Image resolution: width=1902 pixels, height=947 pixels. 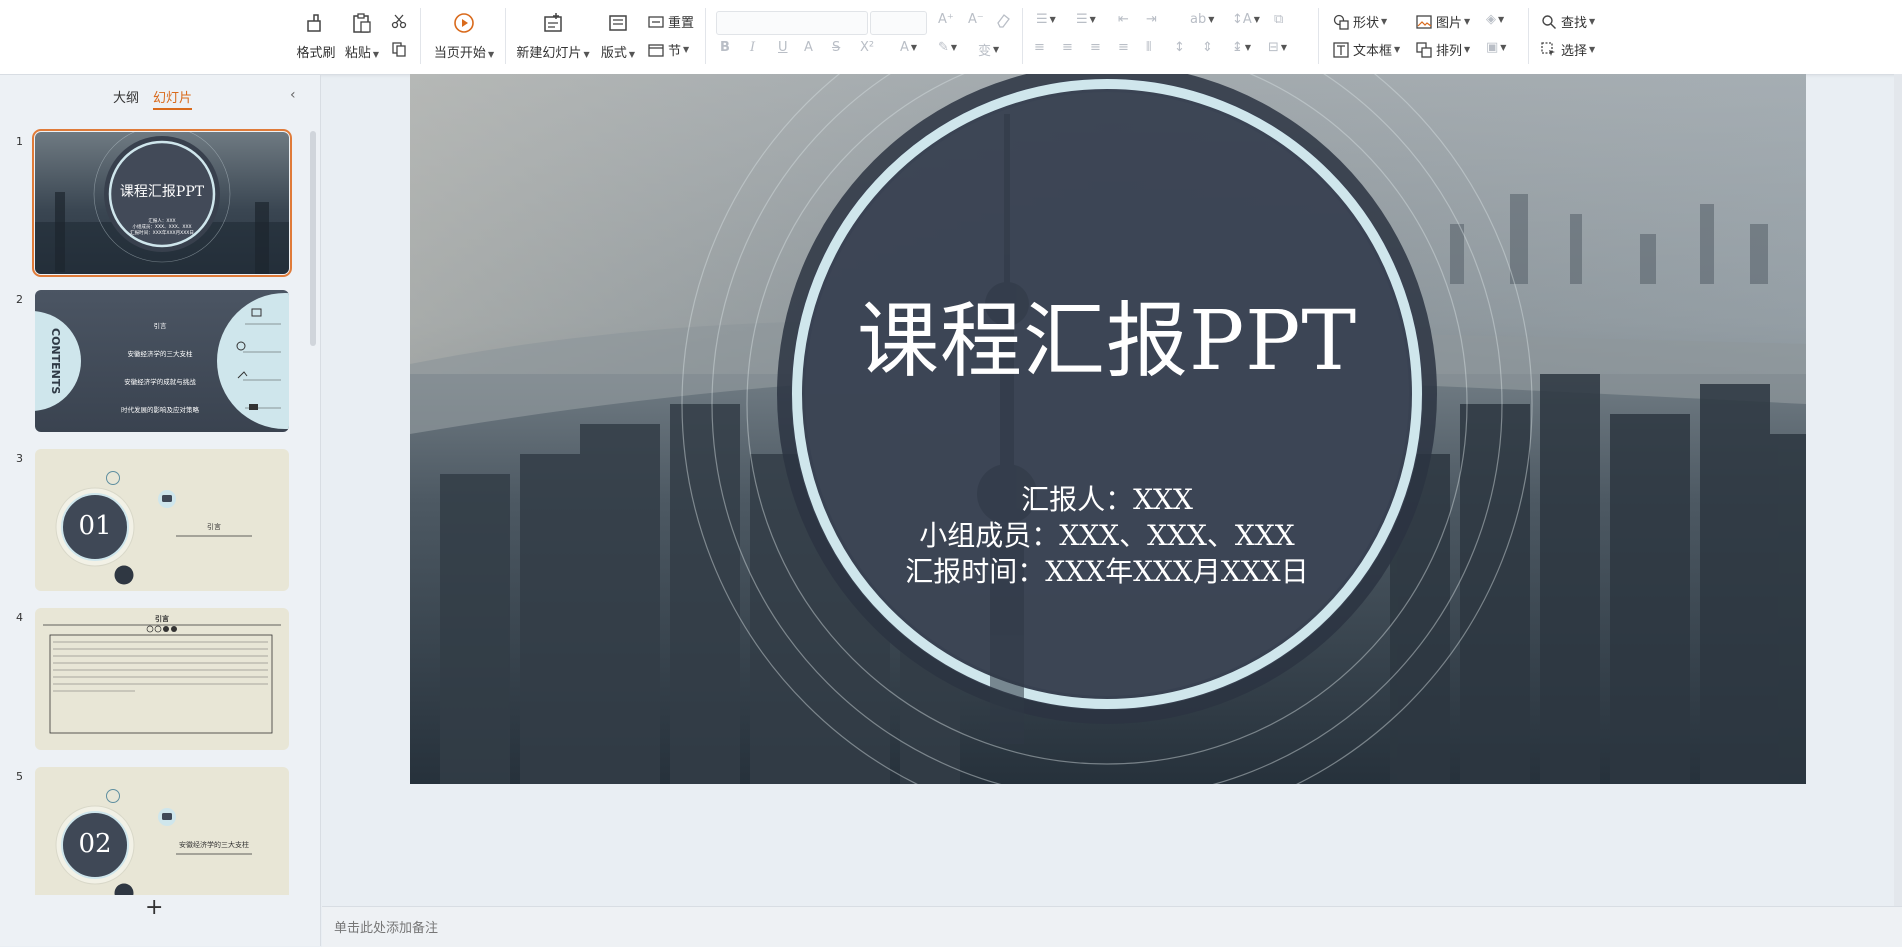 What do you see at coordinates (1179, 47) in the screenshot?
I see `line-spacing-icon: ↕` at bounding box center [1179, 47].